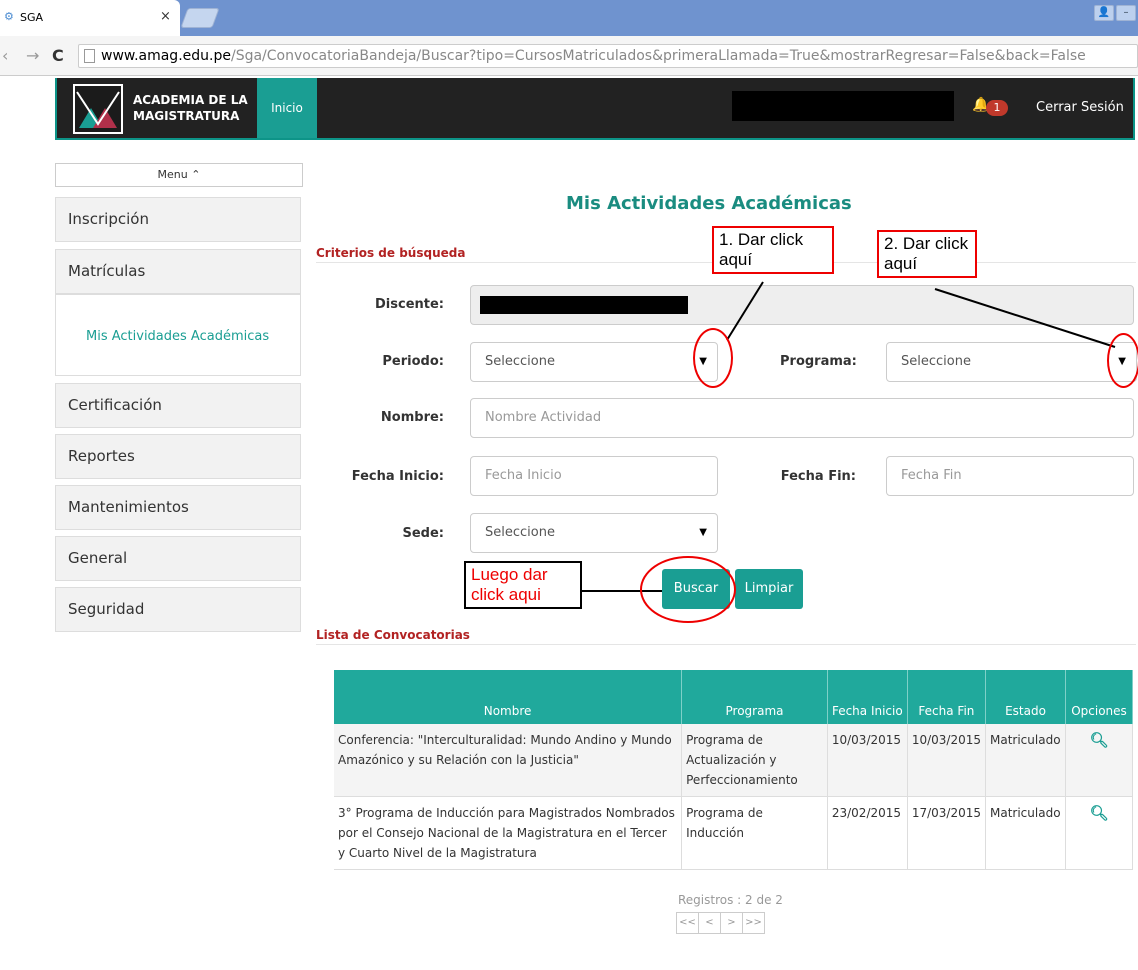  What do you see at coordinates (802, 418) in the screenshot?
I see `nombre-input: Nombre Actividad` at bounding box center [802, 418].